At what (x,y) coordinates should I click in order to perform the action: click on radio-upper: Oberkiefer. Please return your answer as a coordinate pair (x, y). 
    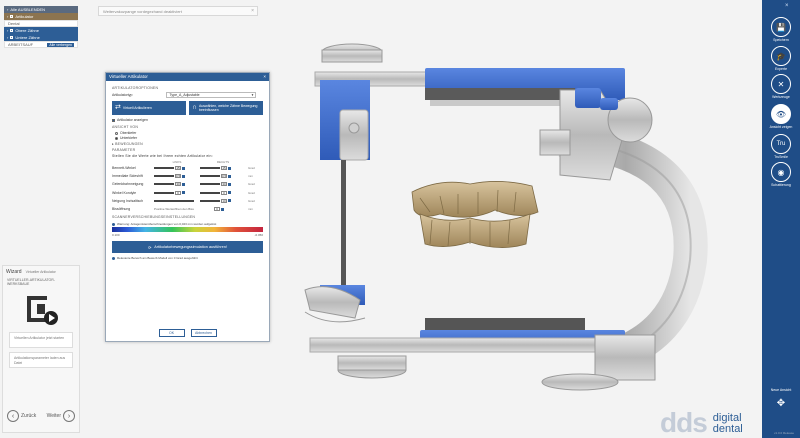
    Looking at the image, I should click on (189, 133).